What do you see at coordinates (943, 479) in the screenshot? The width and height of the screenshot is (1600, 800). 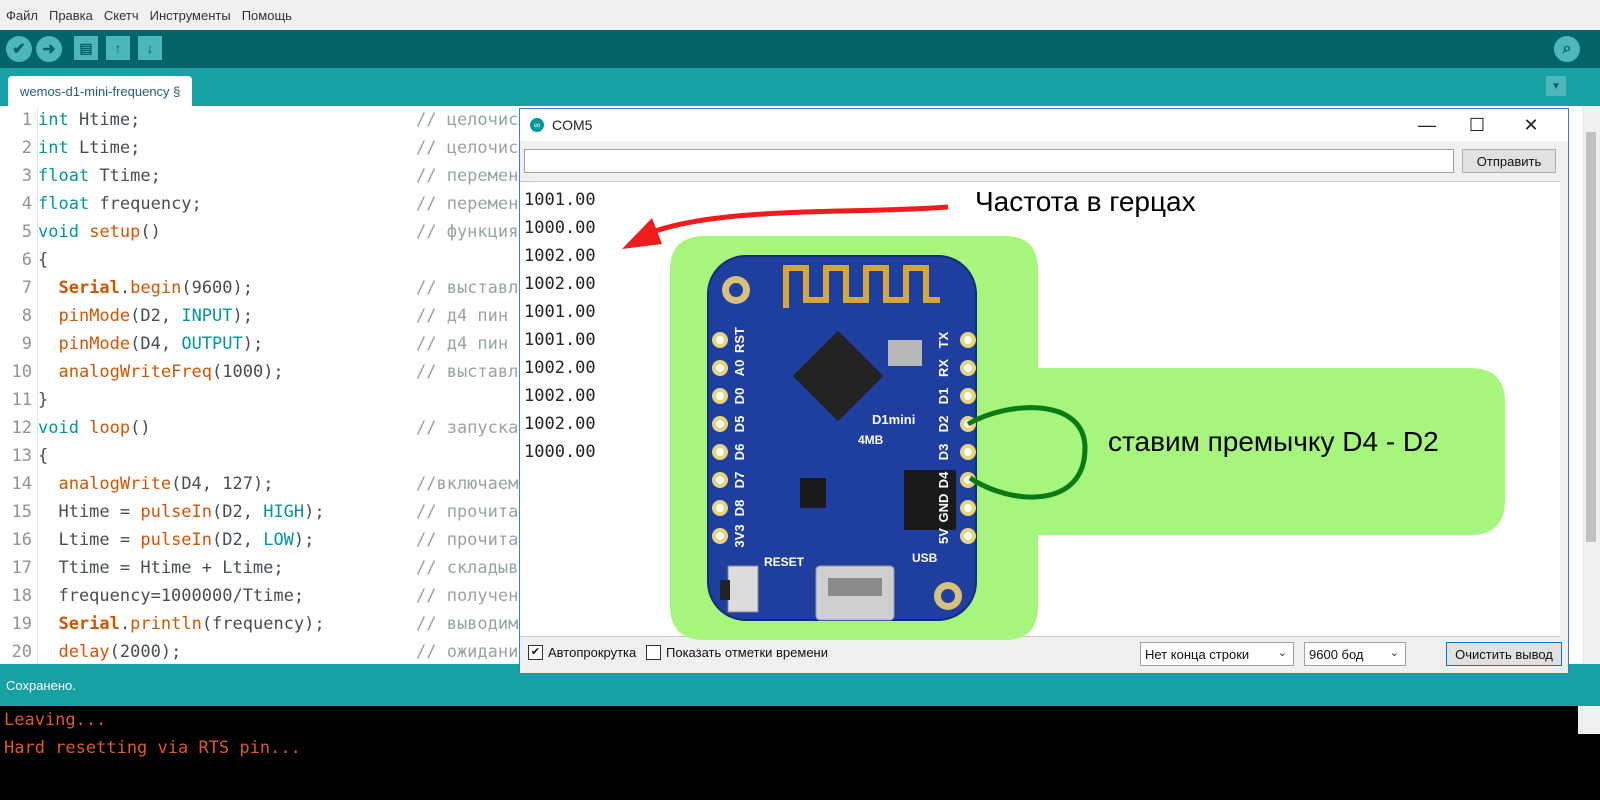 I see `pin-label: D4` at bounding box center [943, 479].